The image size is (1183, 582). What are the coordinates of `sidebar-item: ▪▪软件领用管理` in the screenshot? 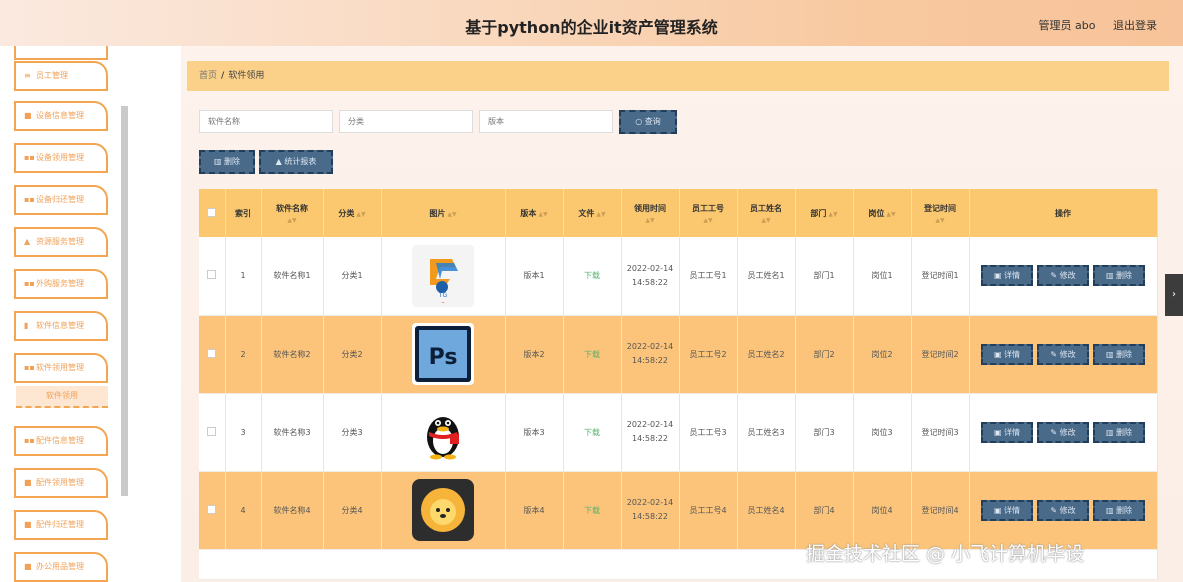 It's located at (61, 368).